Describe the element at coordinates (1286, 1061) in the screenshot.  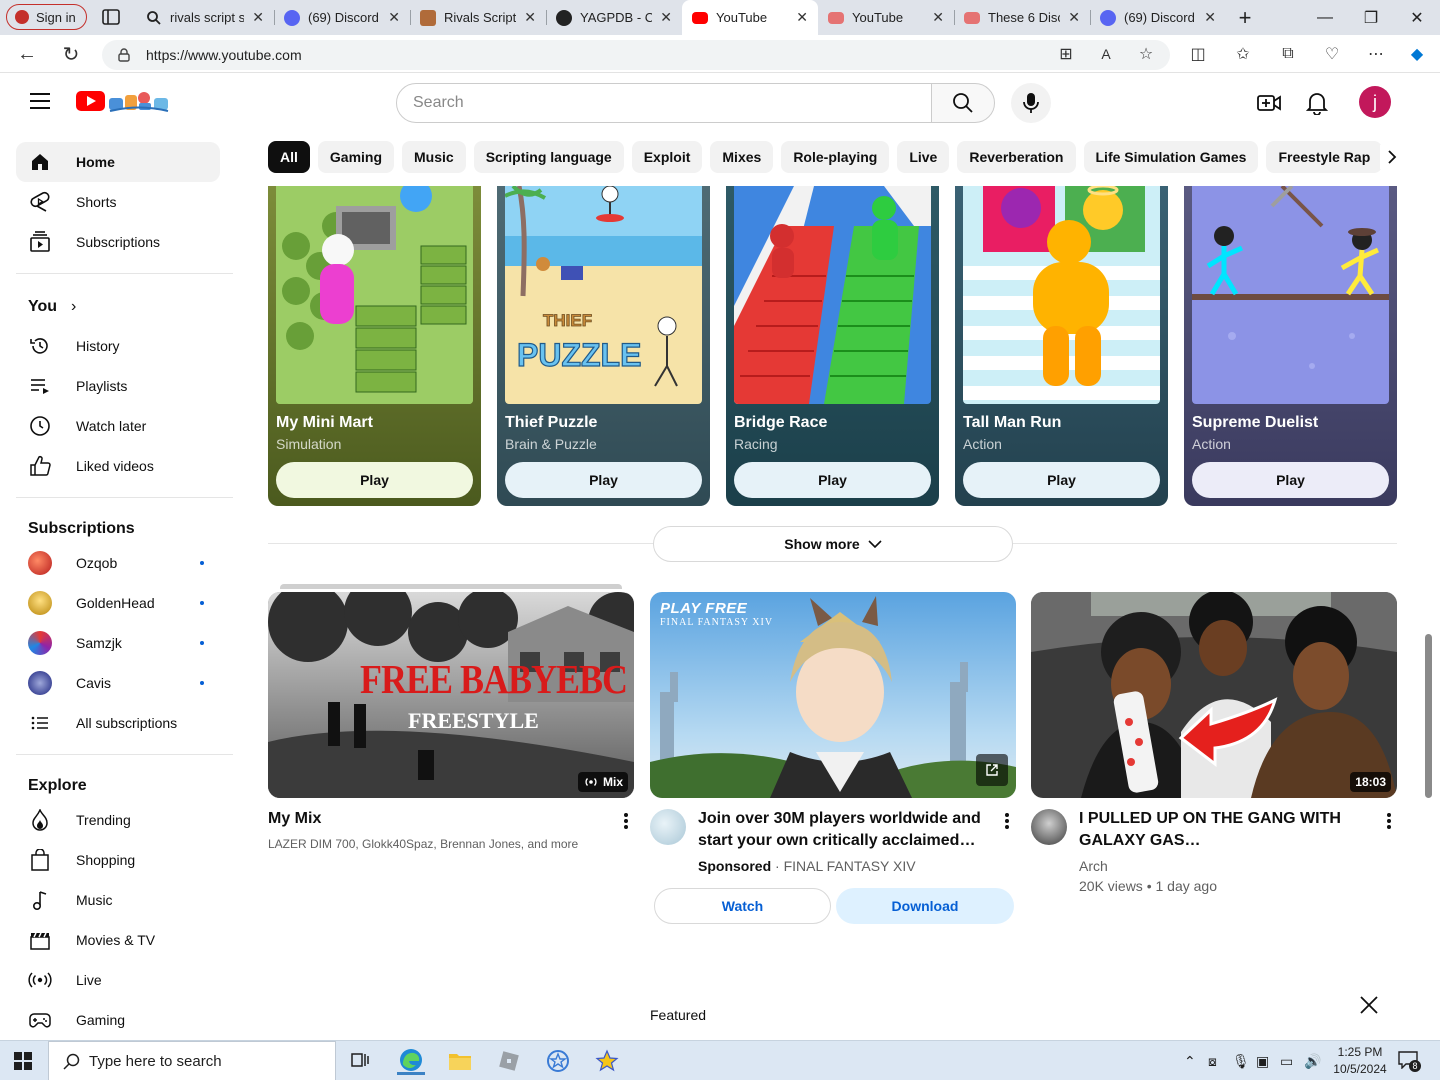
I see `battery-icon: ▭` at that location.